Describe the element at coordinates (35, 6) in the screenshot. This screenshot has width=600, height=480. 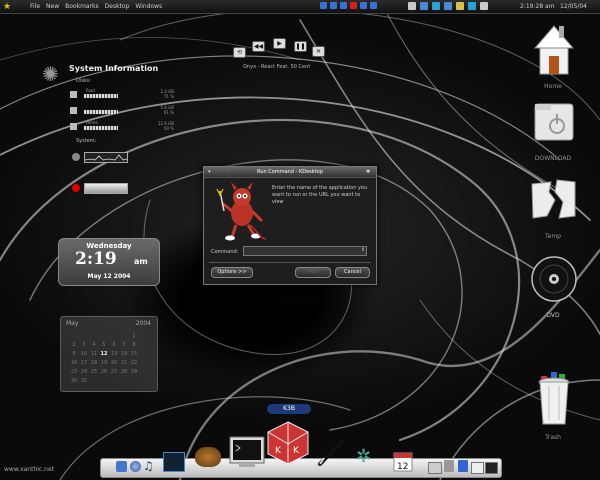
I see `menu-file: File` at that location.